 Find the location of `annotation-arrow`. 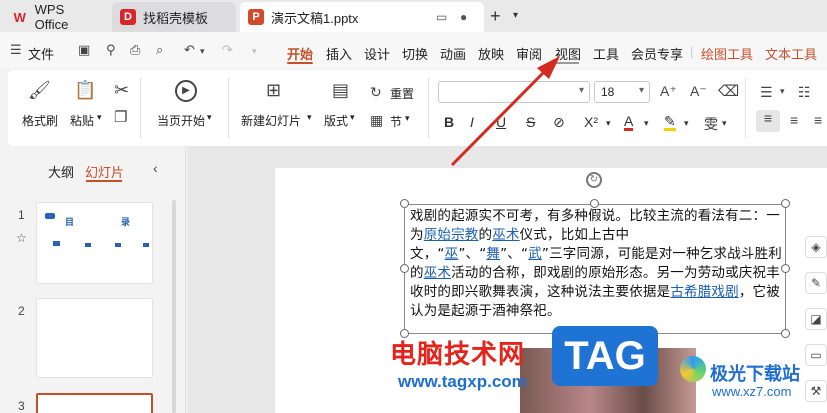

annotation-arrow is located at coordinates (505, 111).